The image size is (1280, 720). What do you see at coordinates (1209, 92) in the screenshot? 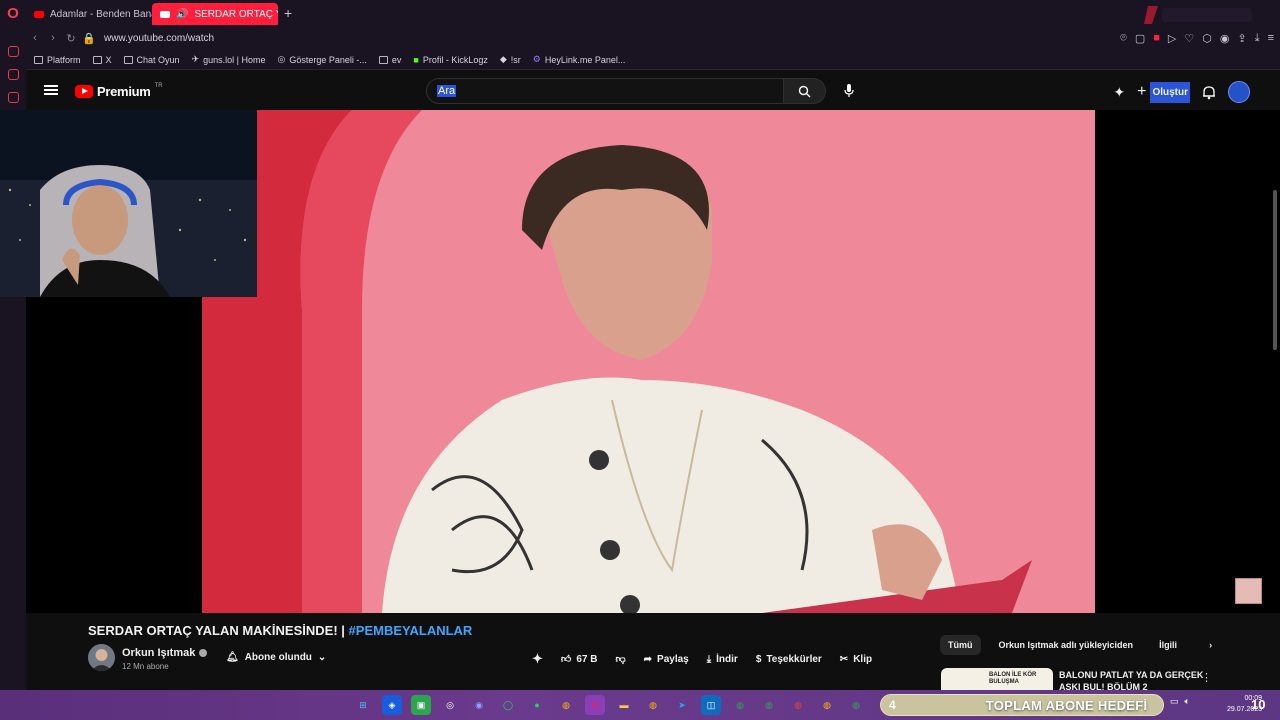
I see `bell-icon` at bounding box center [1209, 92].